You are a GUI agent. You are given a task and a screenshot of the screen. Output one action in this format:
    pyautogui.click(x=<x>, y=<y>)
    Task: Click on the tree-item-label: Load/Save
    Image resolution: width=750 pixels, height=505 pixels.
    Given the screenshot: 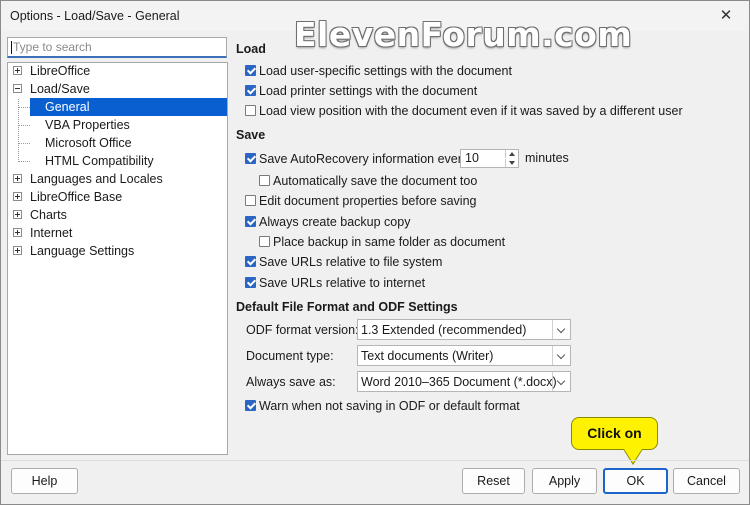 What is the action you would take?
    pyautogui.click(x=60, y=89)
    